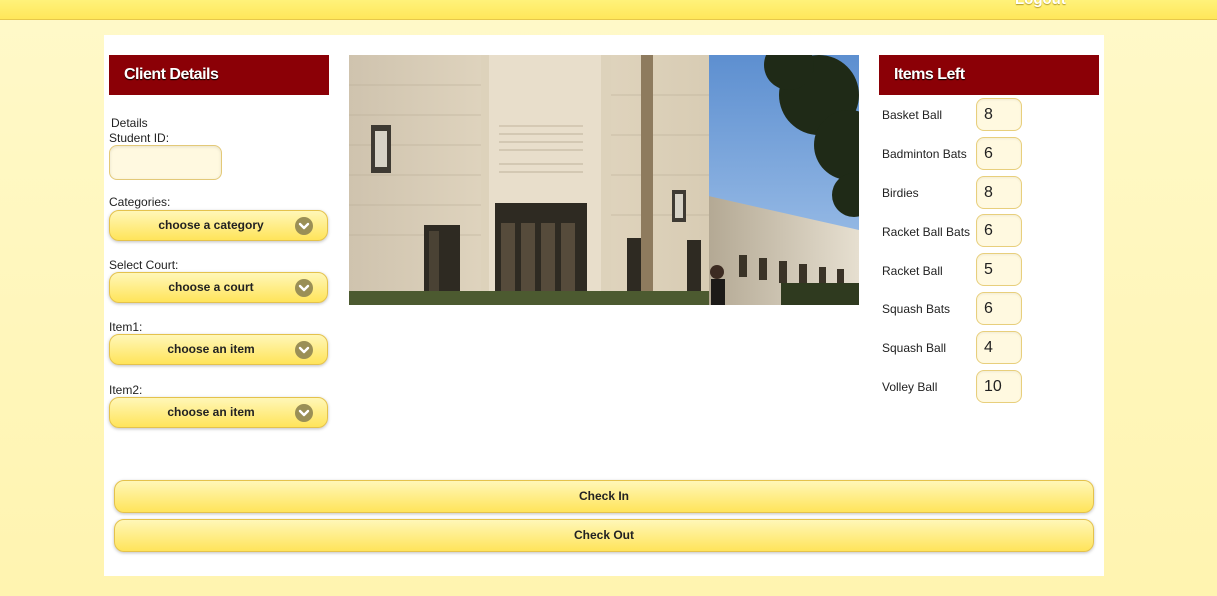 This screenshot has width=1217, height=596. What do you see at coordinates (144, 265) in the screenshot?
I see `court-label: Select Court:` at bounding box center [144, 265].